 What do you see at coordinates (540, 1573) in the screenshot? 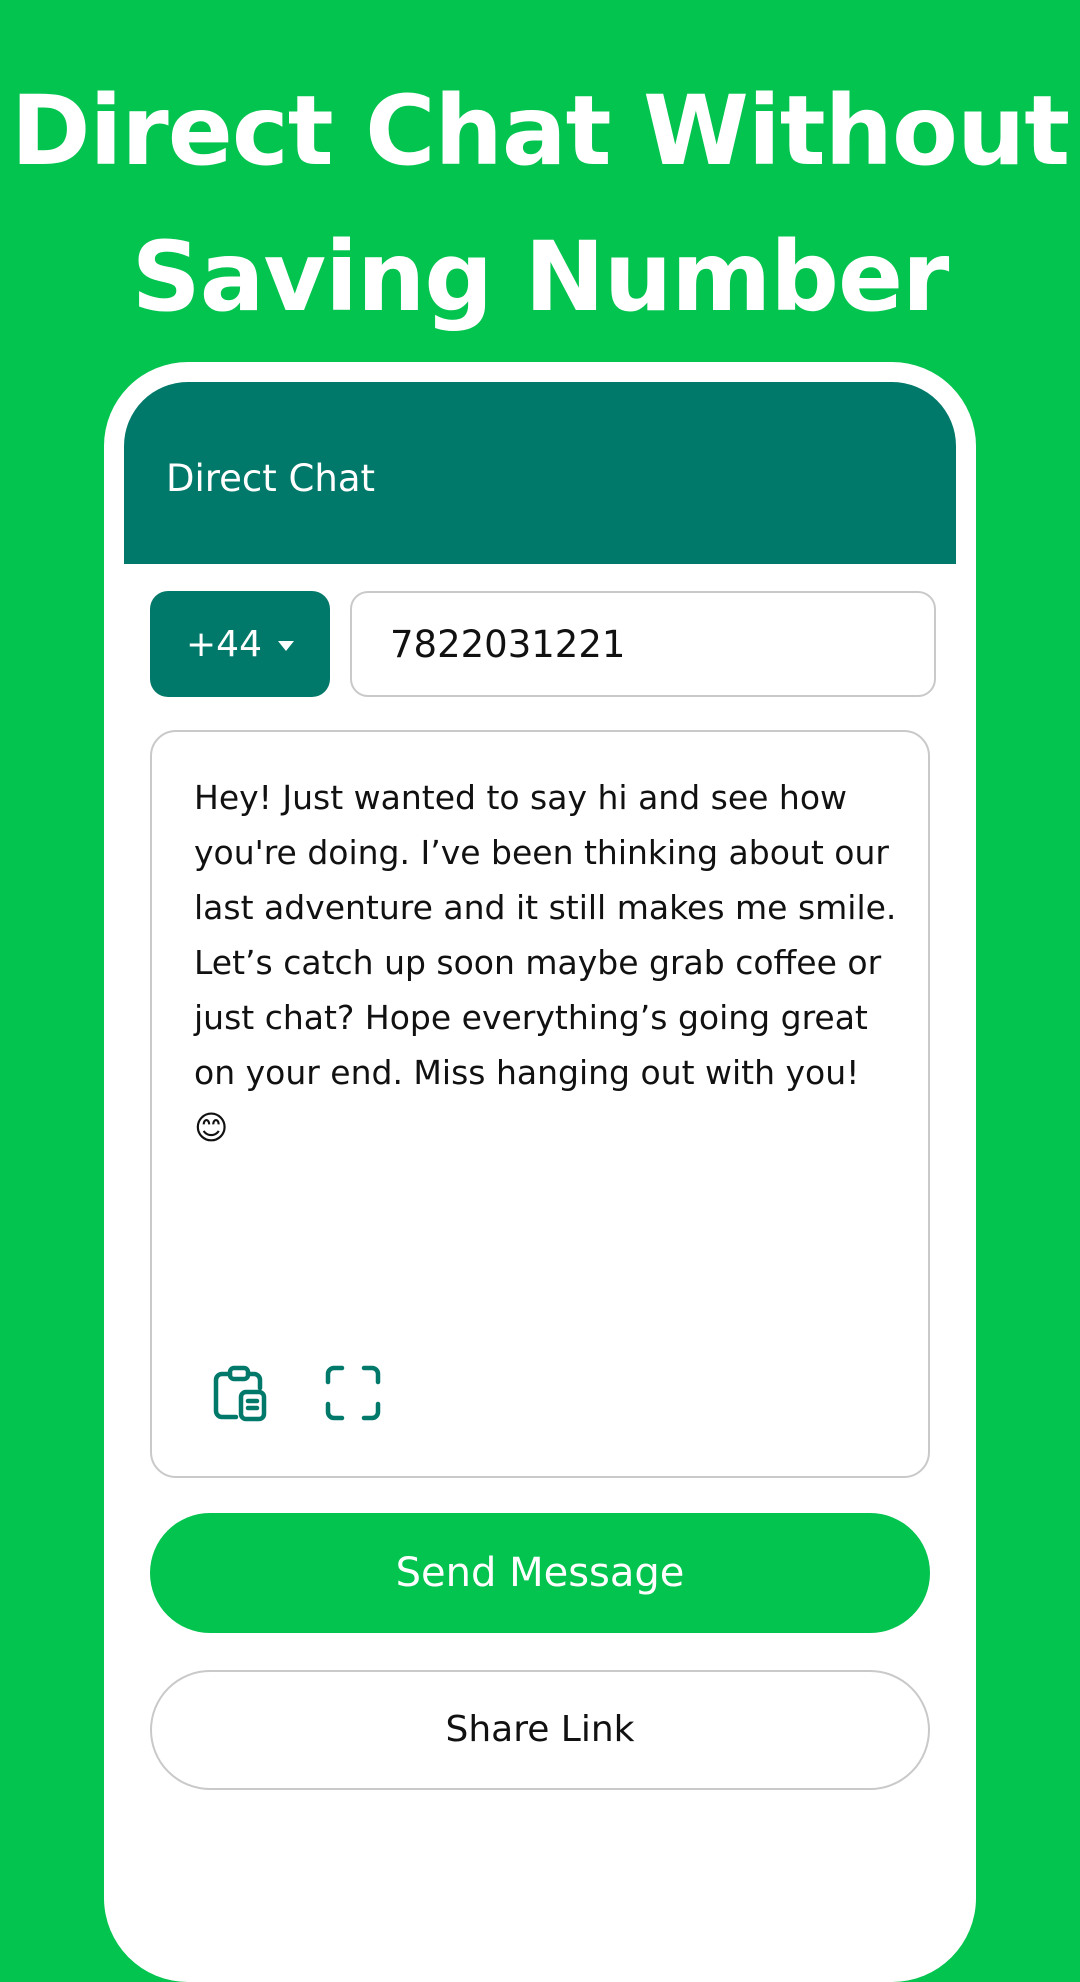
I see `send-message-button: Send Message` at bounding box center [540, 1573].